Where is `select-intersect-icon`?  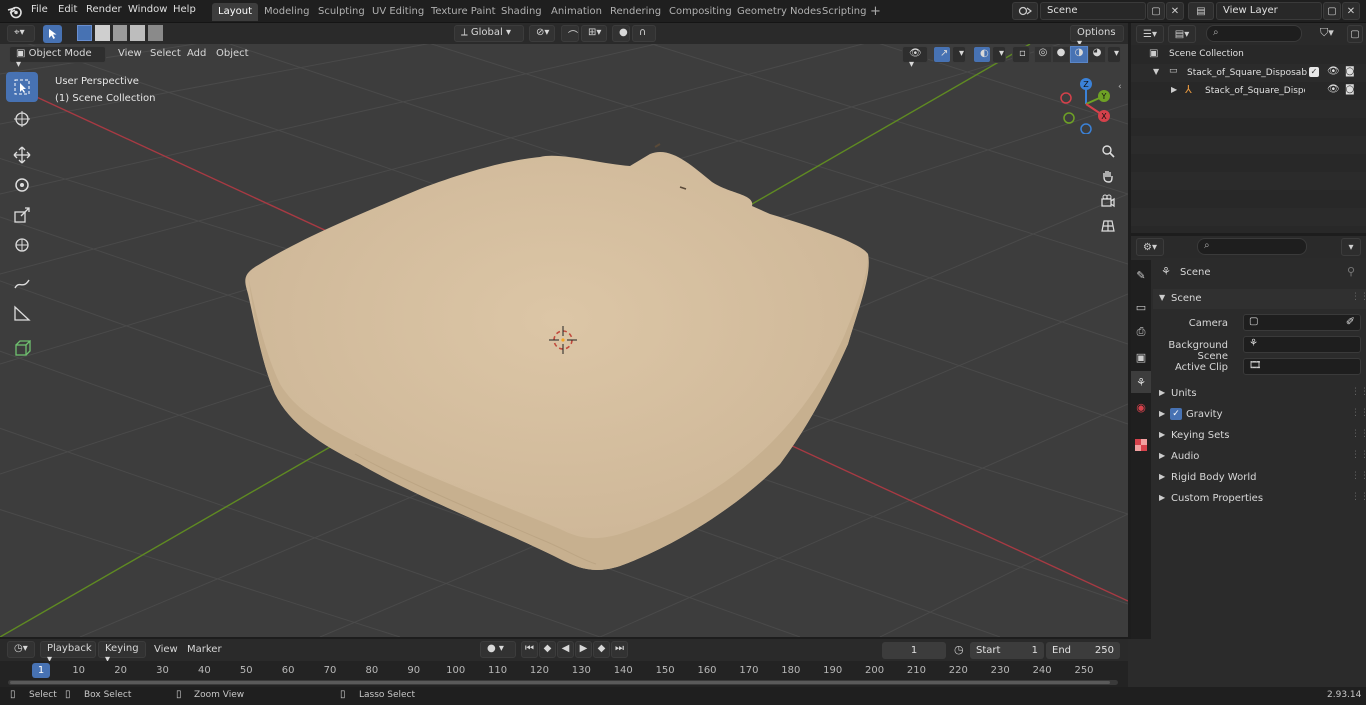 select-intersect-icon is located at coordinates (155, 33).